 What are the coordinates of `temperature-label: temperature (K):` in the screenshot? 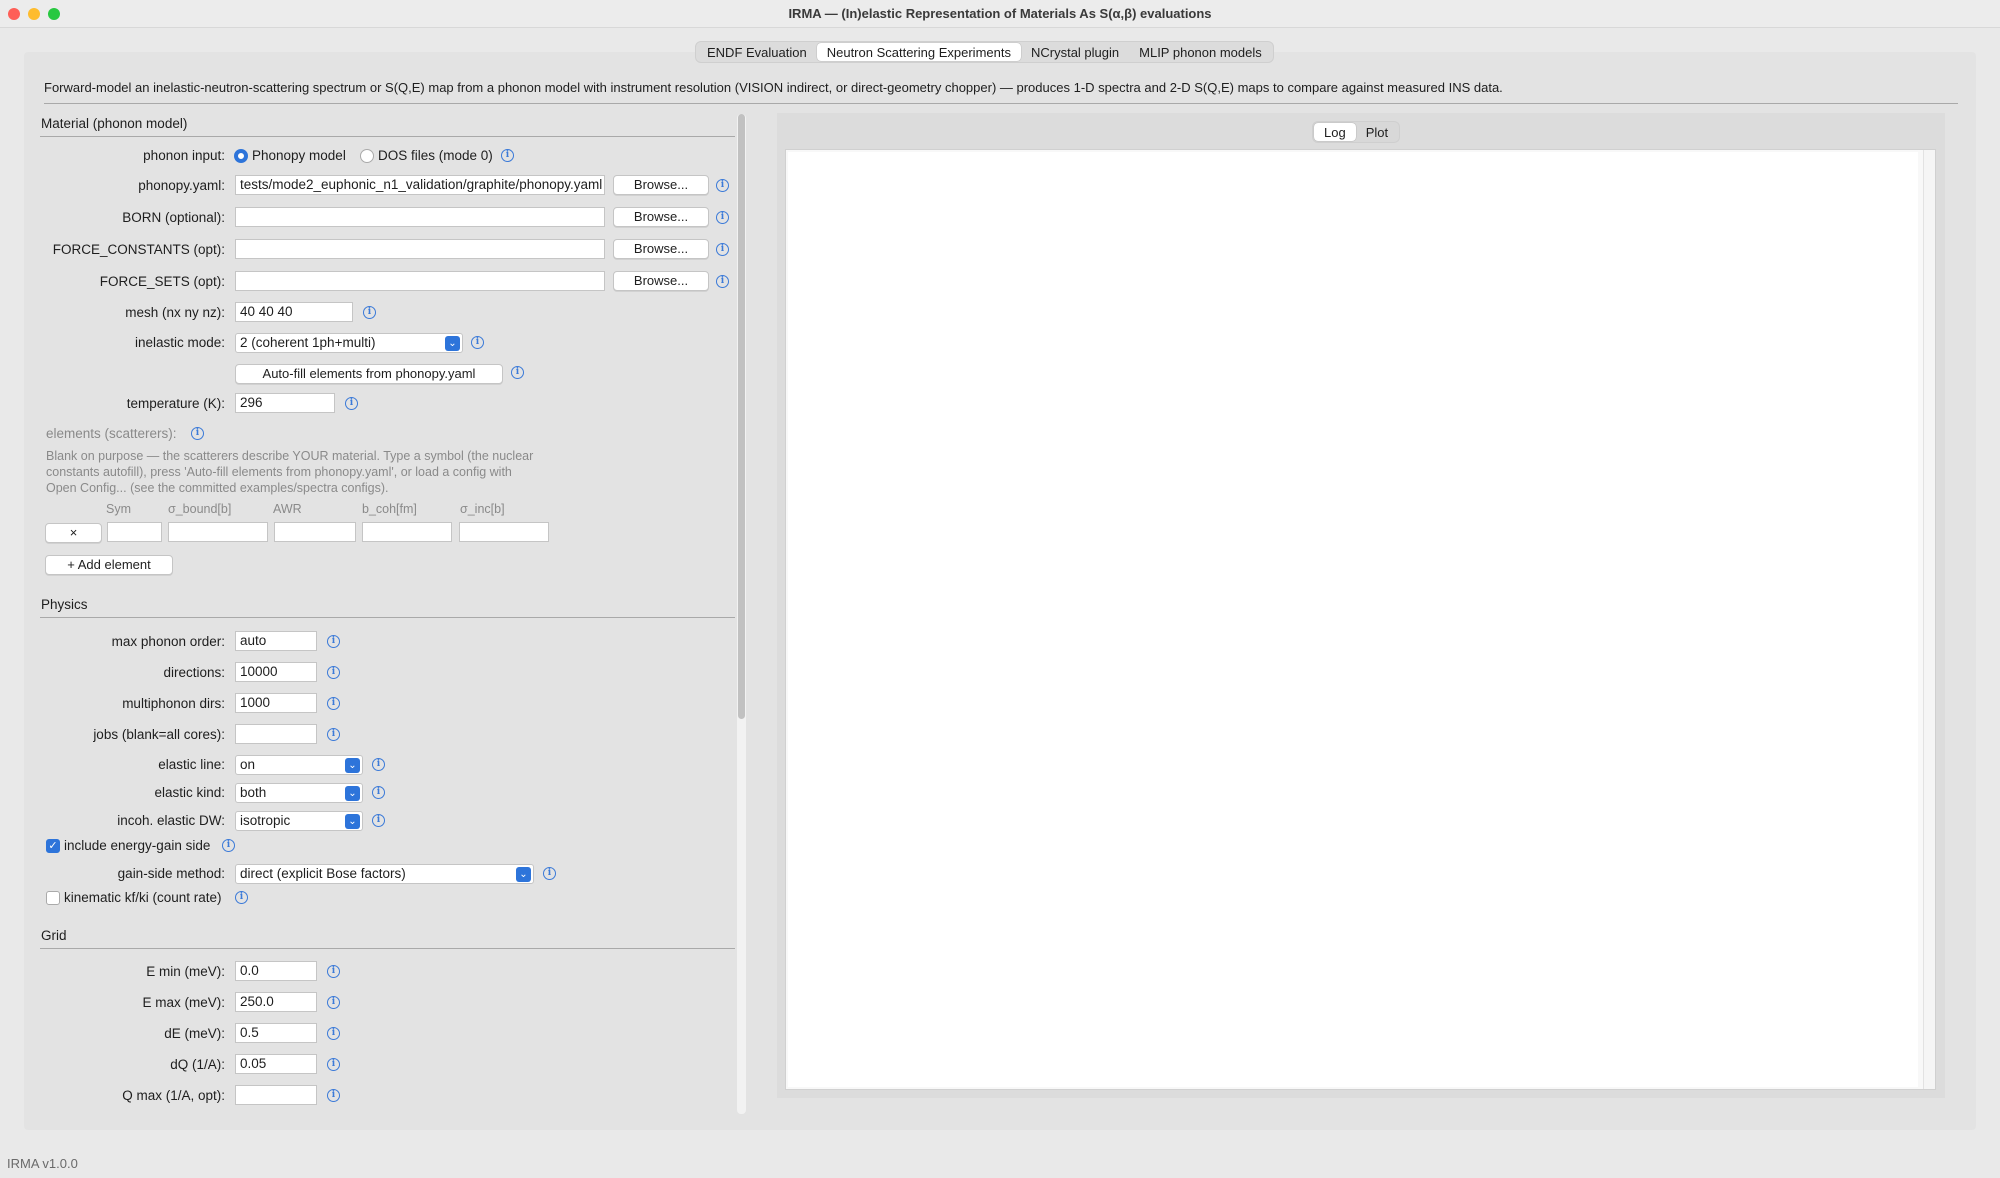 It's located at (175, 403).